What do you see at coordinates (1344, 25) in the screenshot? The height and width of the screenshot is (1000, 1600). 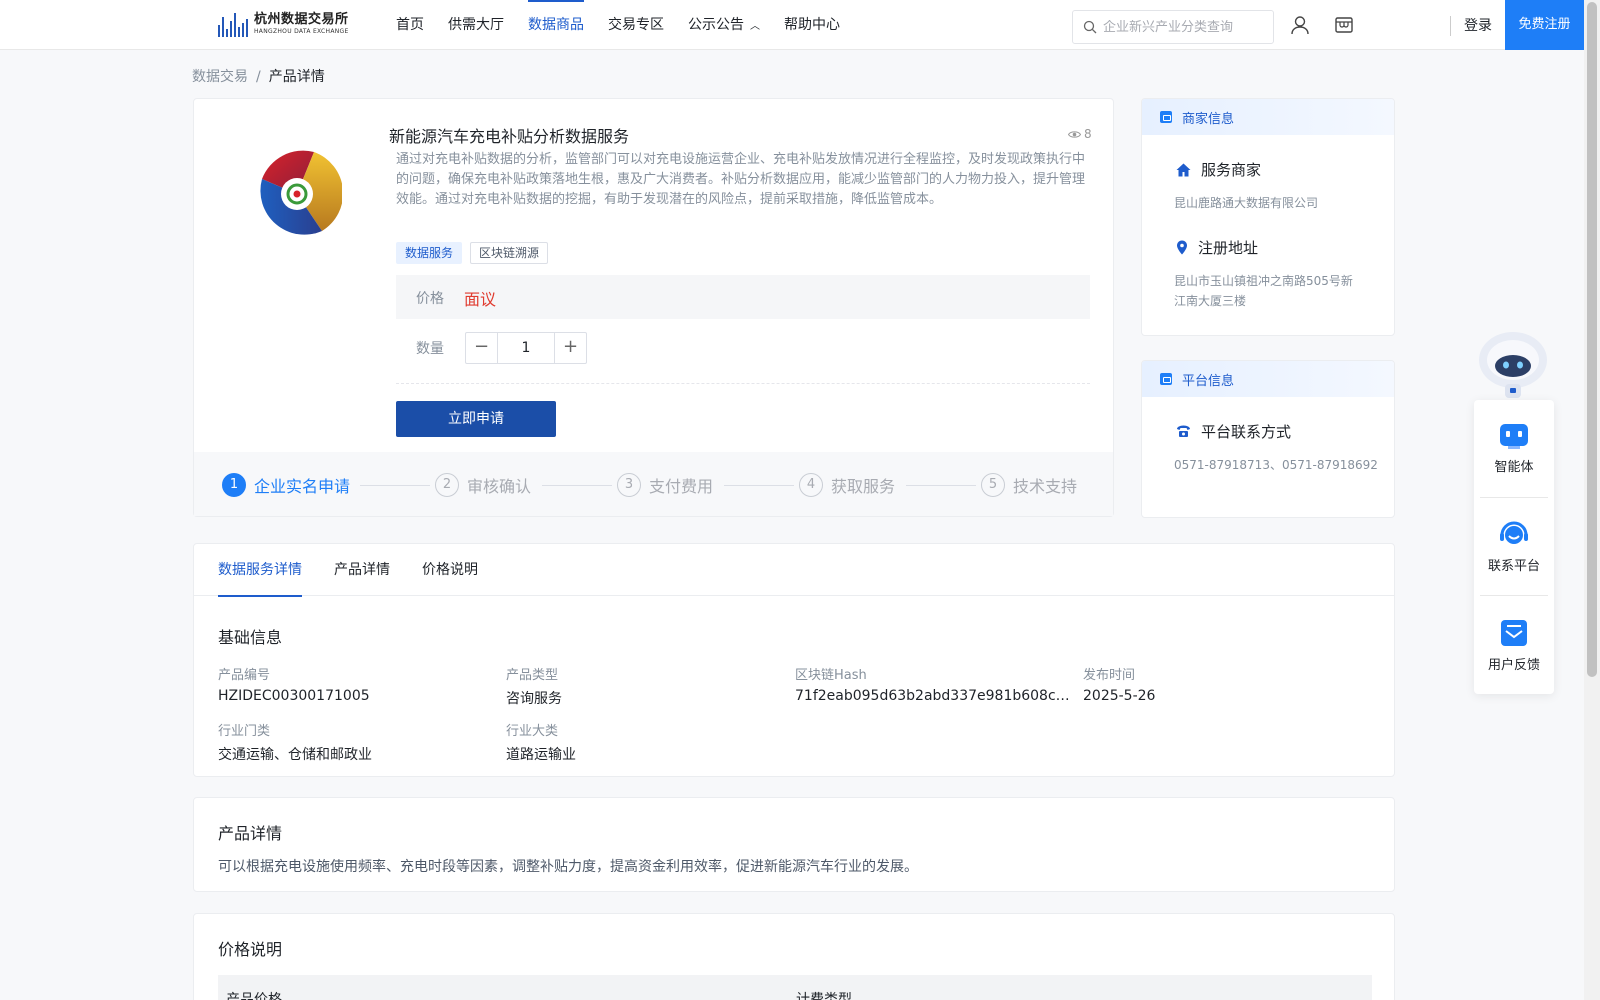 I see `store-icon` at bounding box center [1344, 25].